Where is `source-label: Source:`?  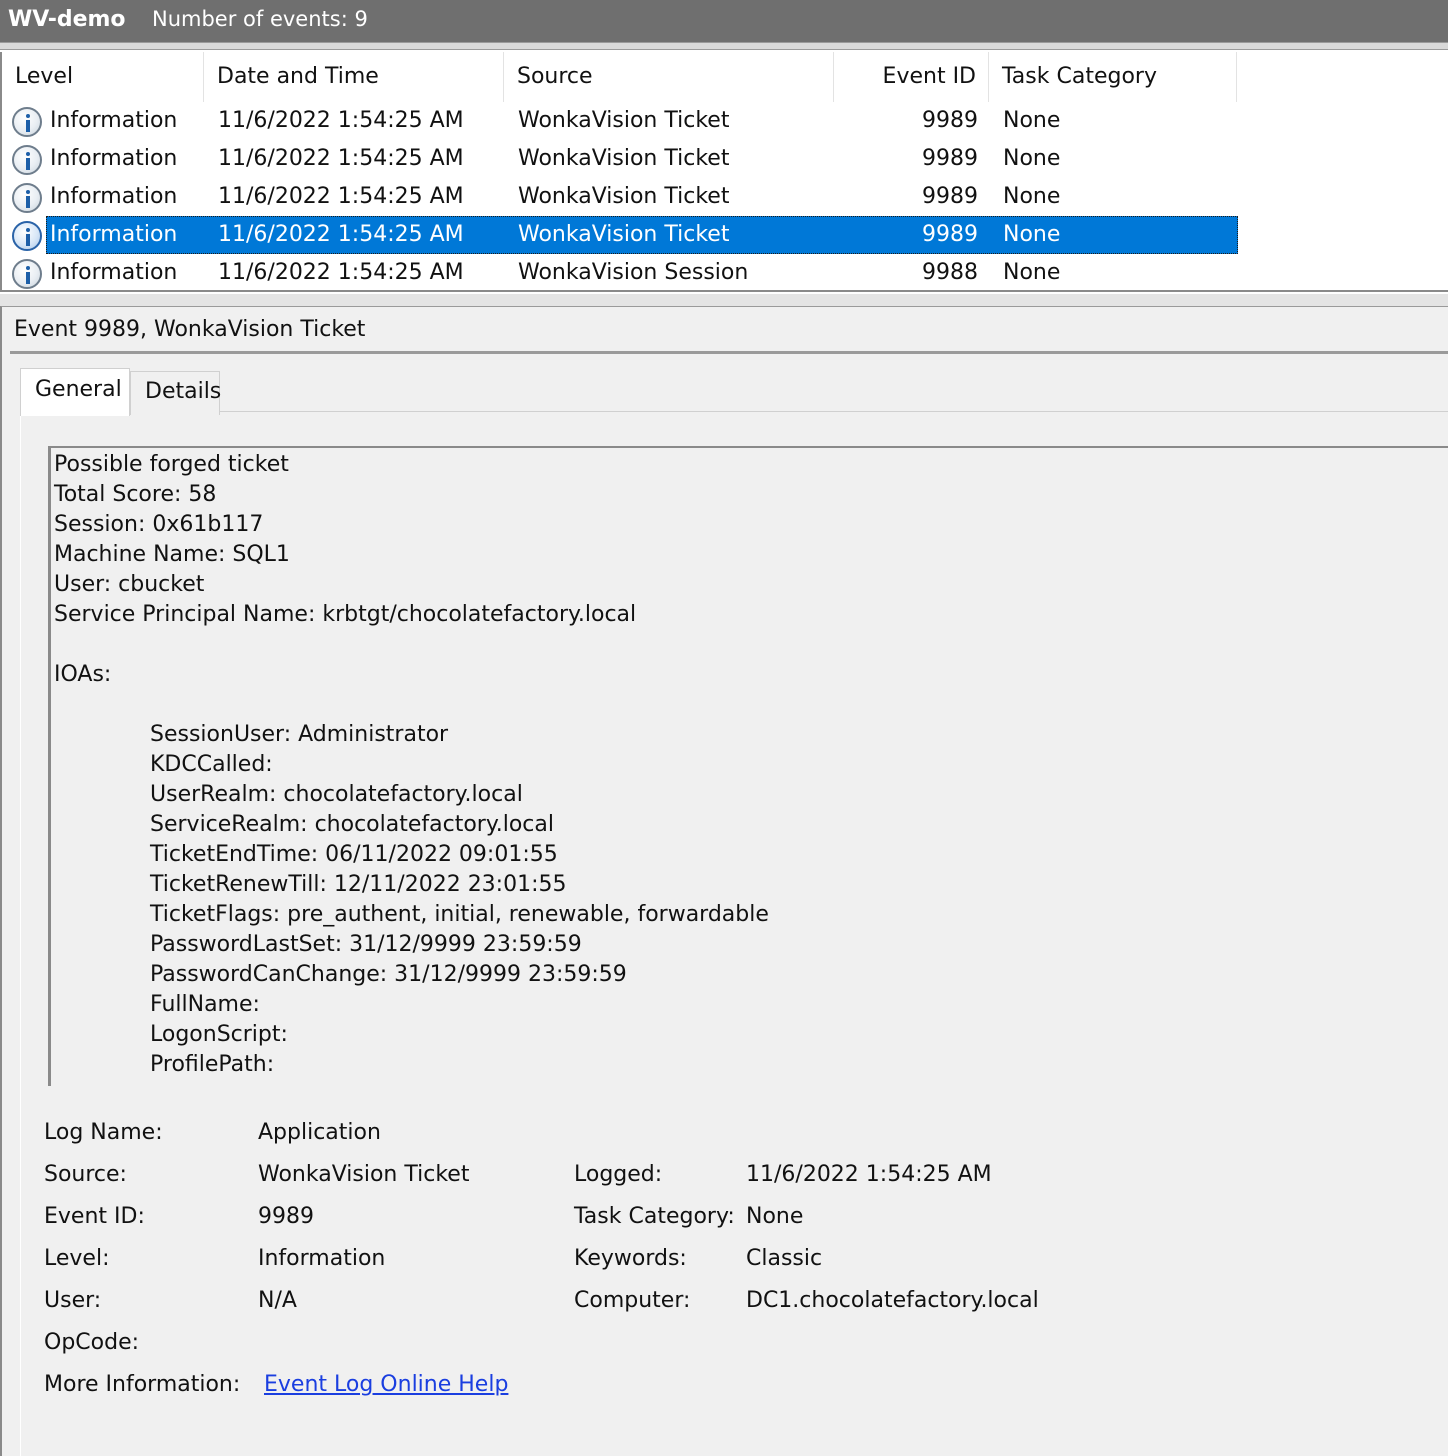 source-label: Source: is located at coordinates (85, 1174).